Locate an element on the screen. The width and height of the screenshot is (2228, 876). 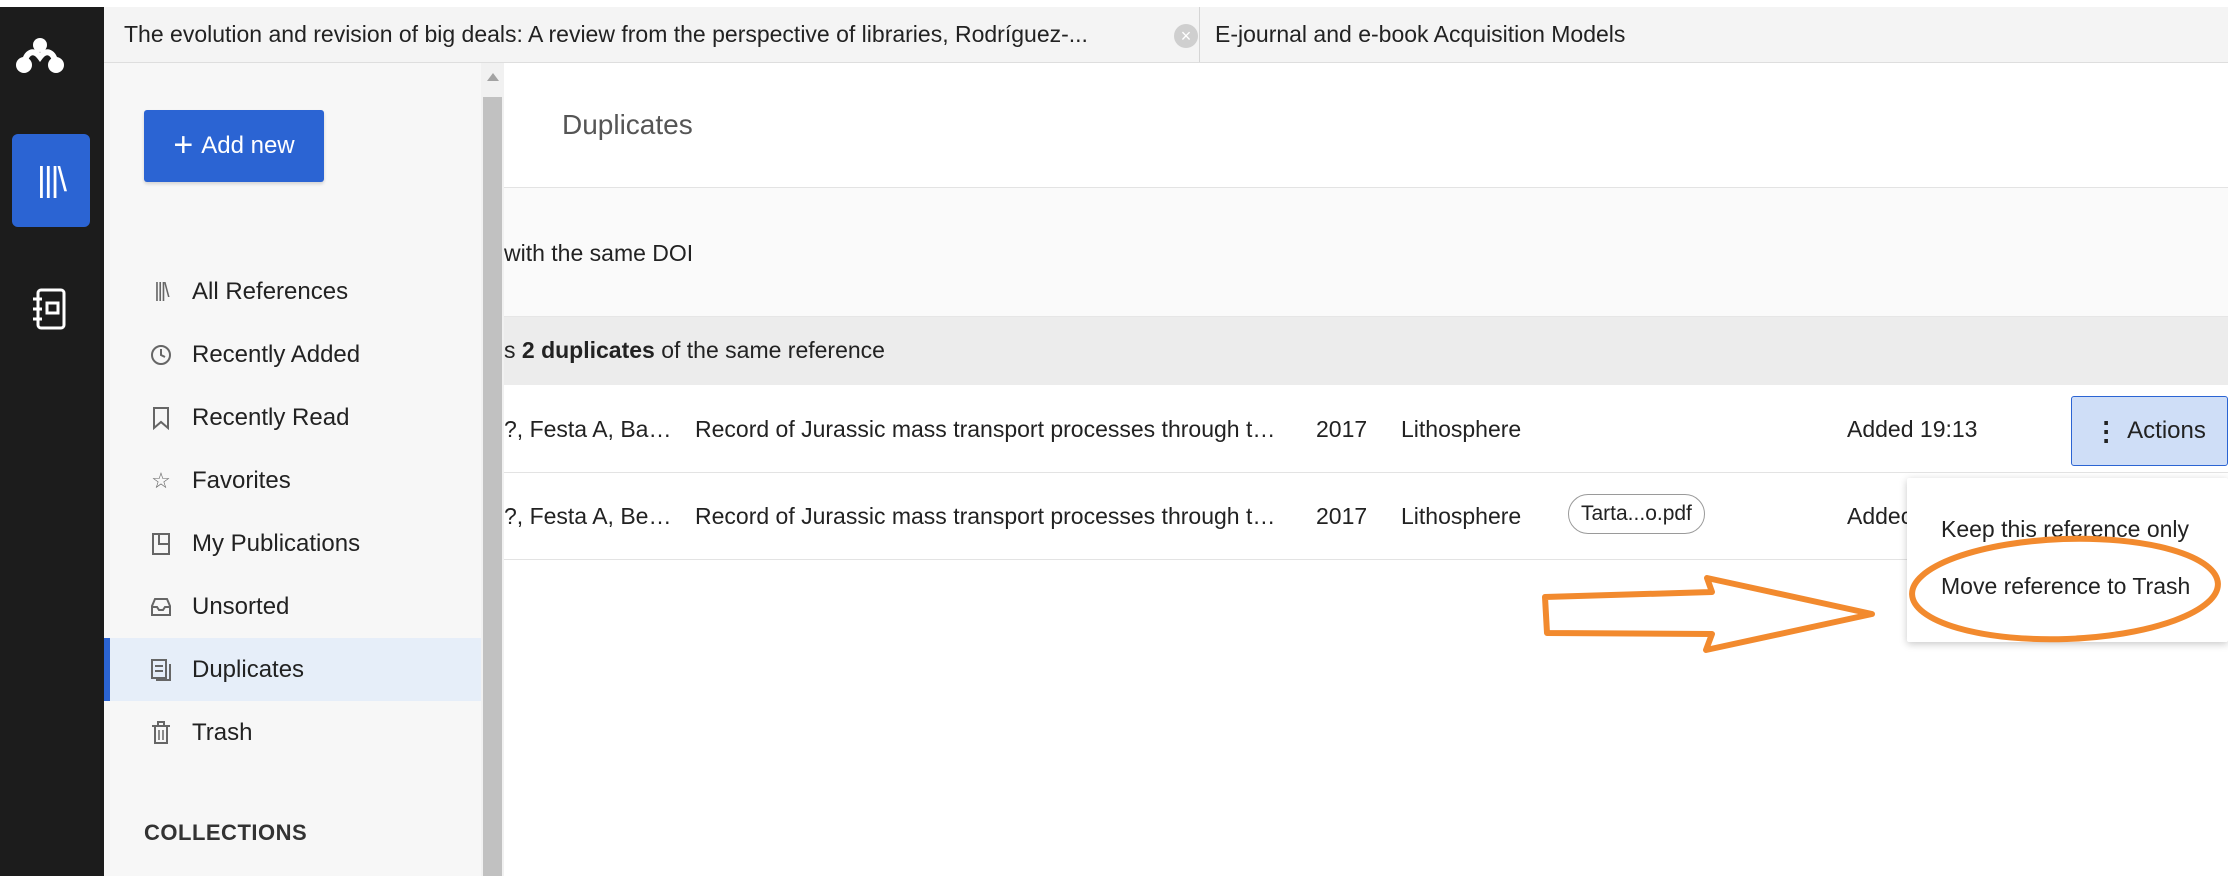
clock-icon is located at coordinates (161, 355).